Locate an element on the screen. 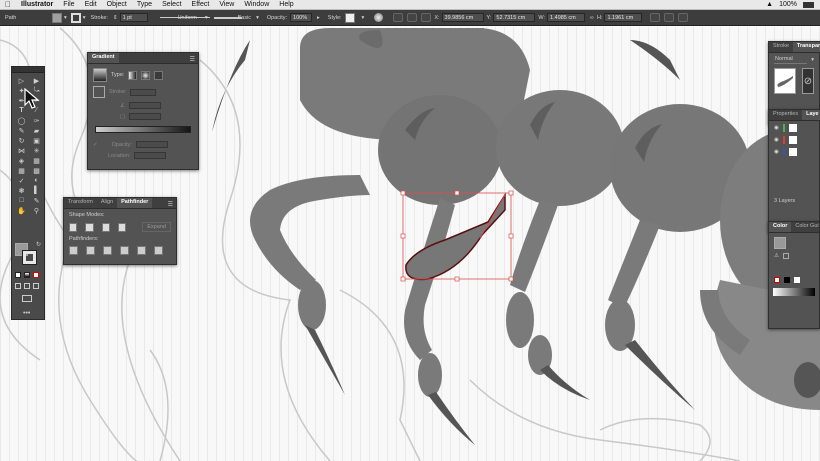  symbol-sprayer-icon: ❃ is located at coordinates (21, 190).